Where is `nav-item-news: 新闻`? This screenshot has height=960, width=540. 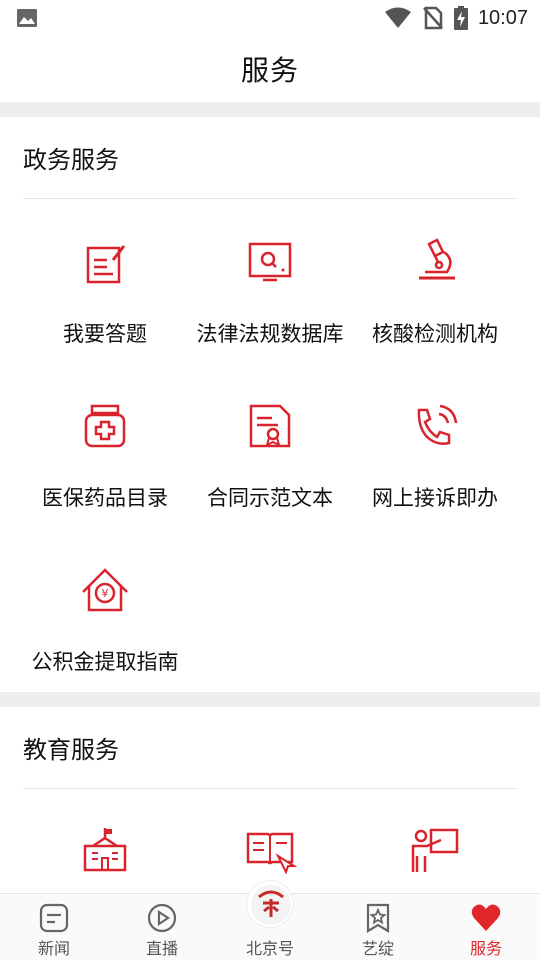 nav-item-news: 新闻 is located at coordinates (54, 927).